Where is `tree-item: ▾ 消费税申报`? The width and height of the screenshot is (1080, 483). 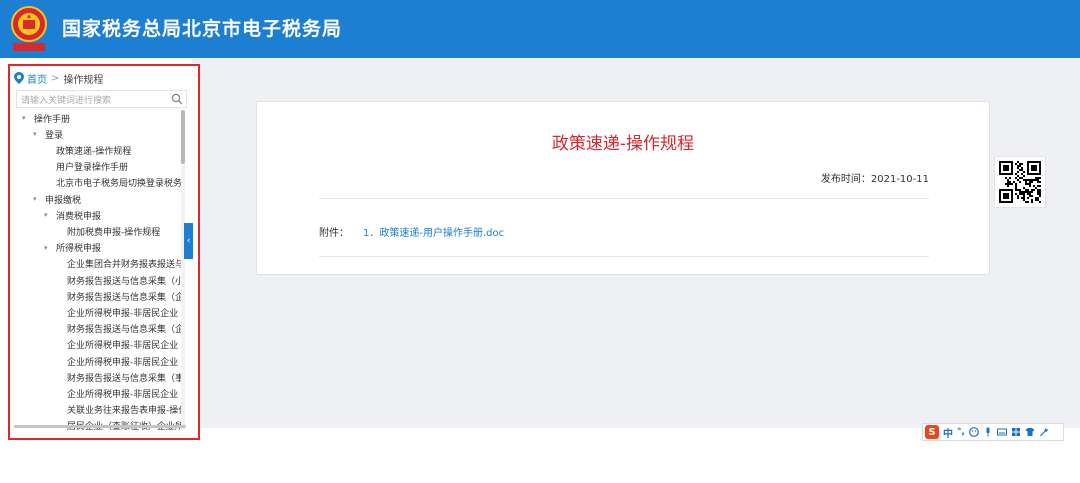
tree-item: ▾ 消费税申报 is located at coordinates (72, 215).